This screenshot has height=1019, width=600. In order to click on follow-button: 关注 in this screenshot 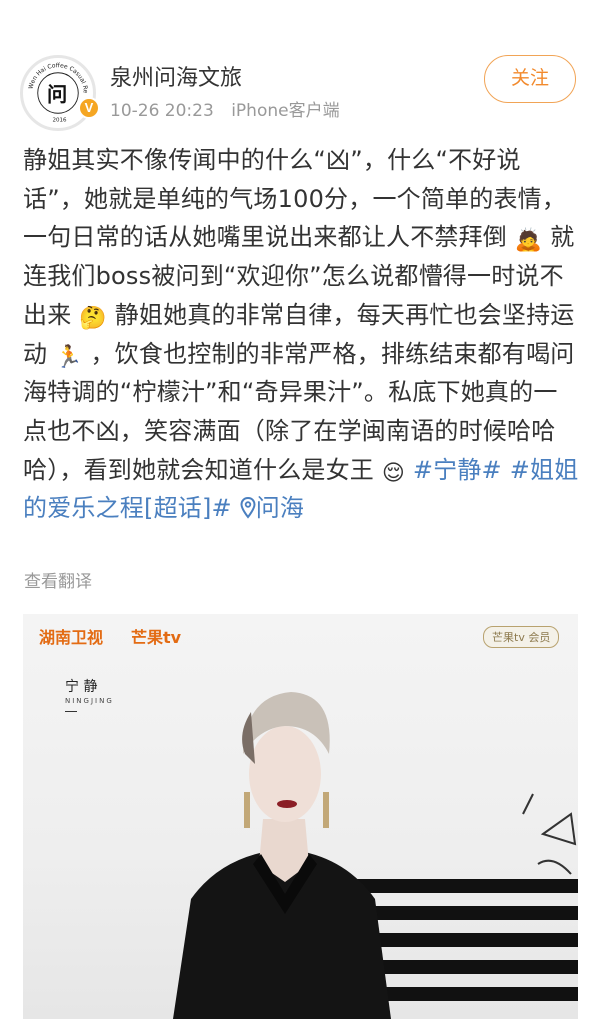, I will do `click(530, 79)`.